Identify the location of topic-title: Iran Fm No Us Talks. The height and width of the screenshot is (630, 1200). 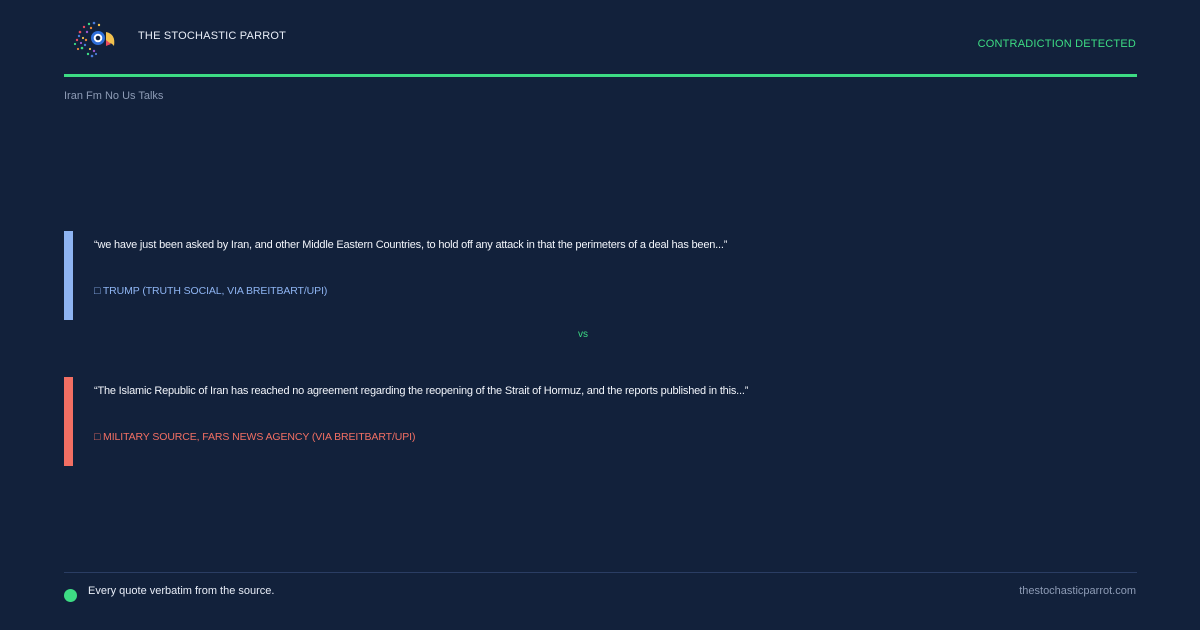
(114, 96).